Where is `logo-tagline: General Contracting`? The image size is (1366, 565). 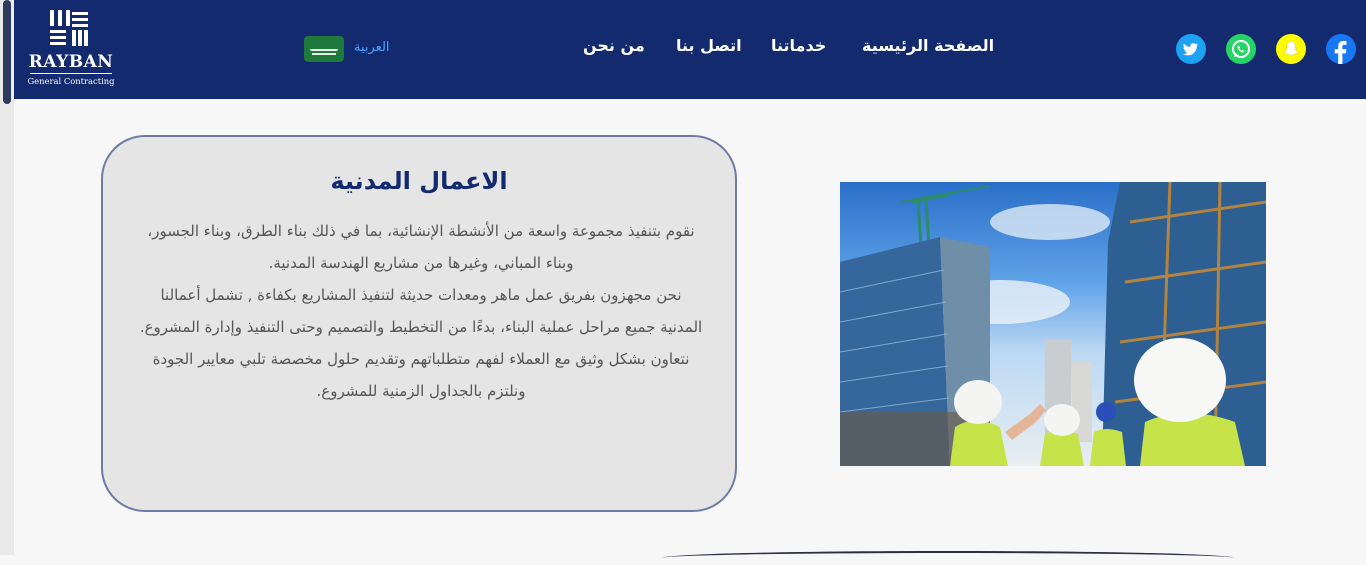
logo-tagline: General Contracting is located at coordinates (71, 81).